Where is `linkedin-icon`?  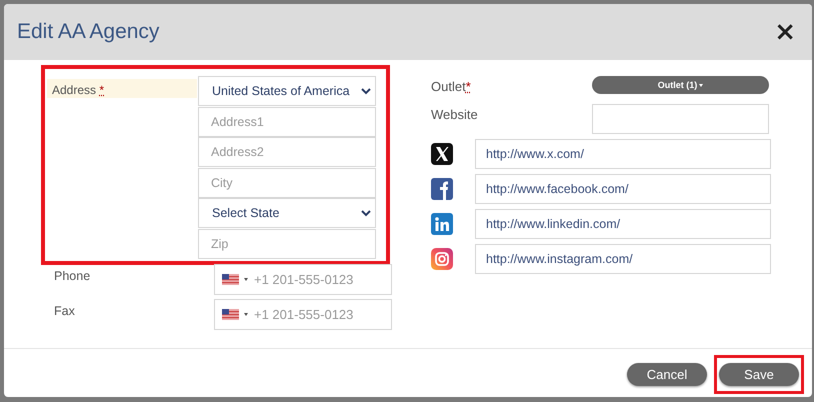
linkedin-icon is located at coordinates (442, 224).